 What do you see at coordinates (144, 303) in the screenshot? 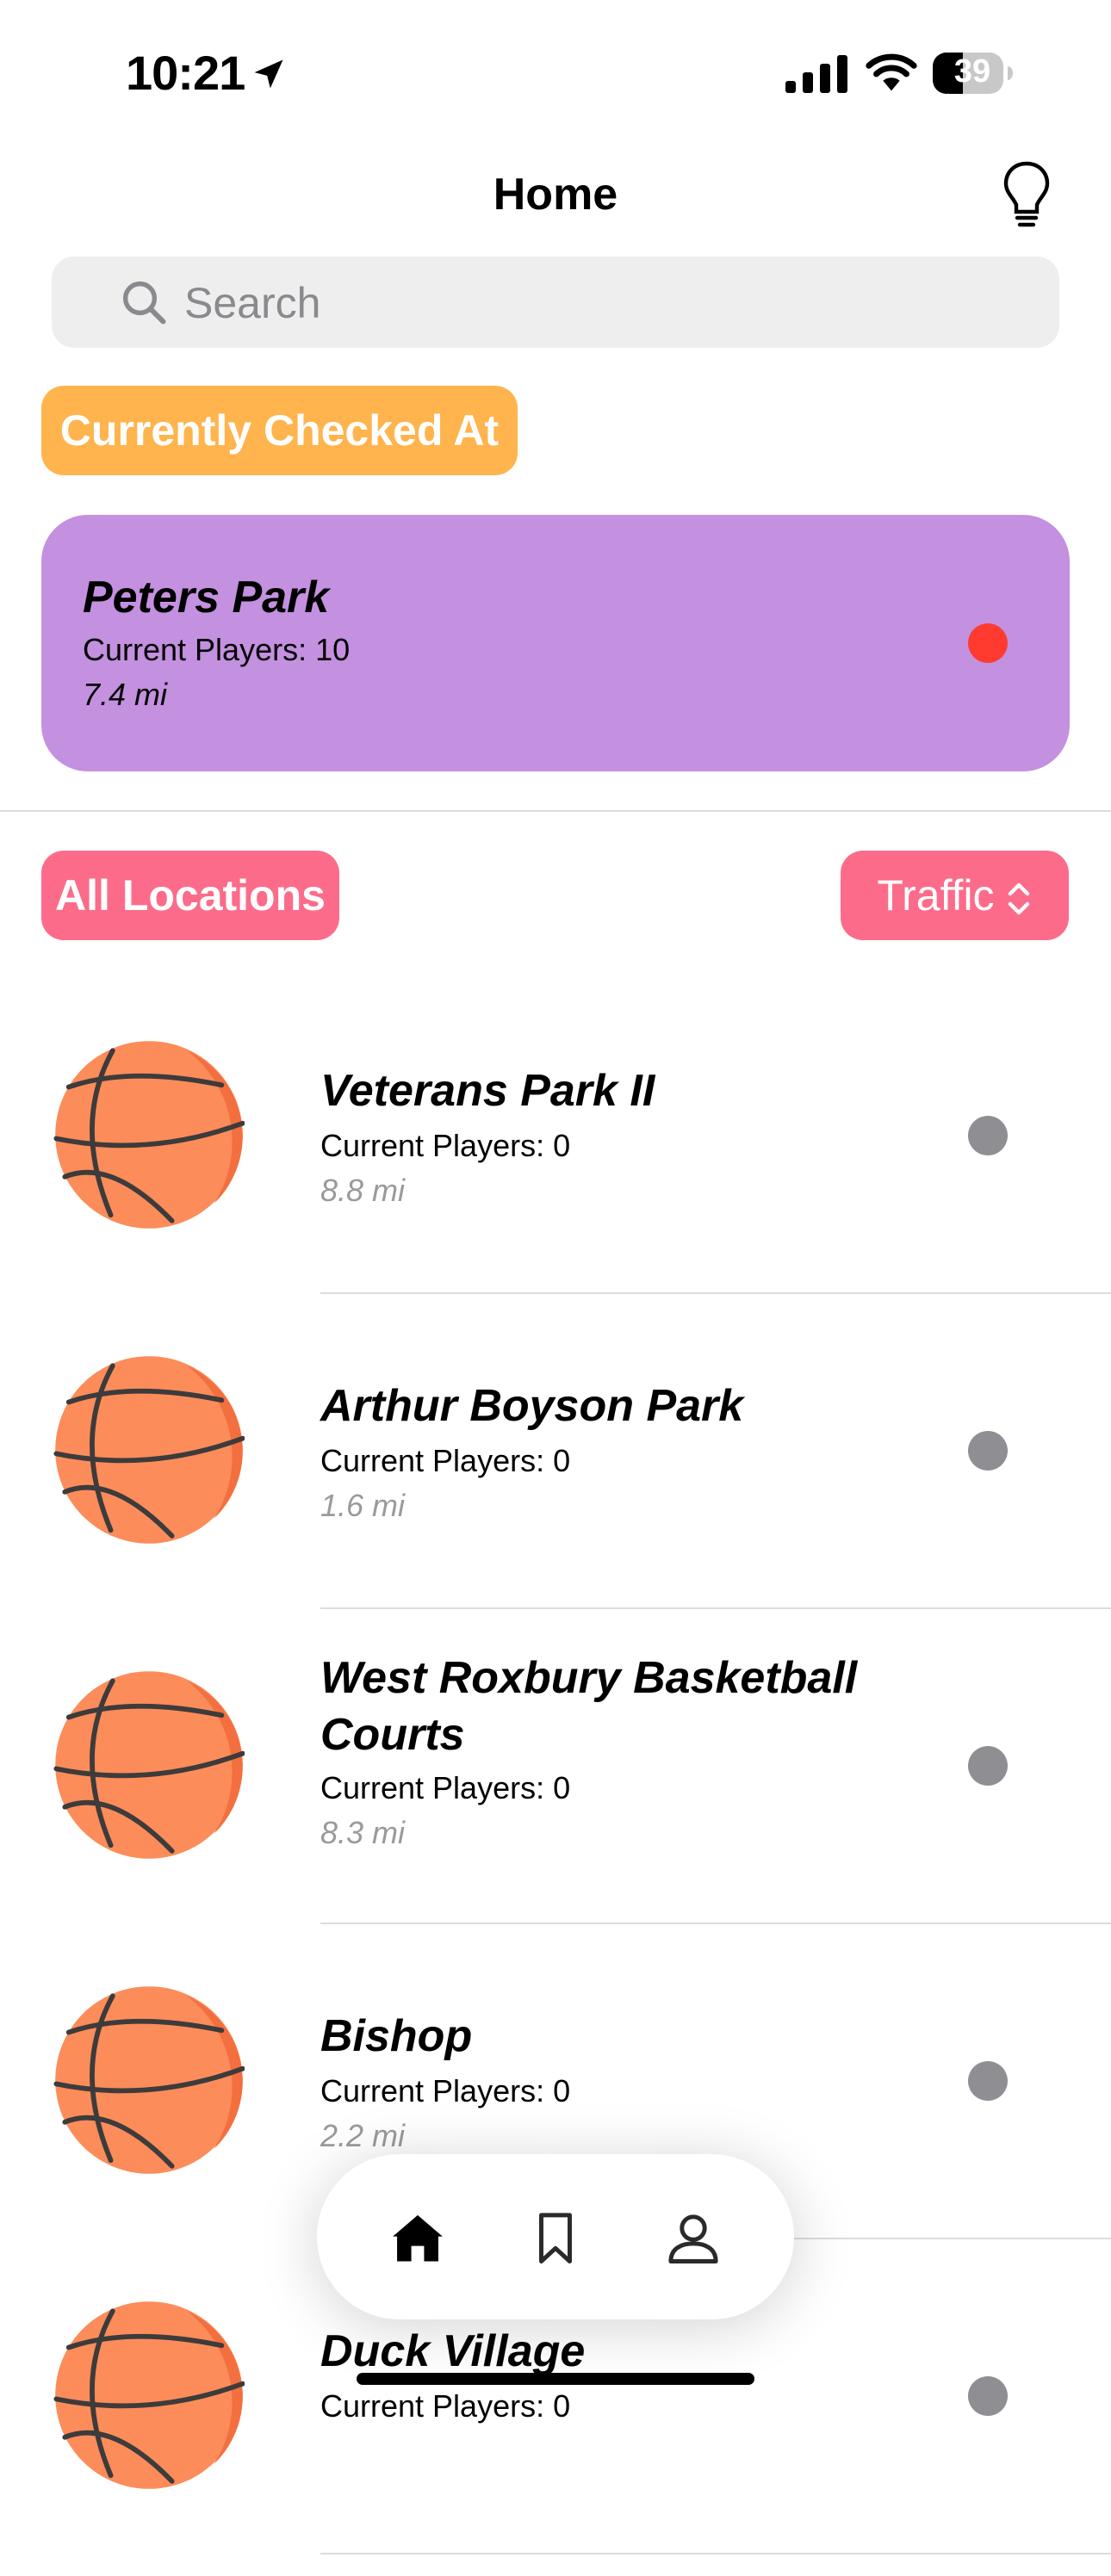
I see `search-icon` at bounding box center [144, 303].